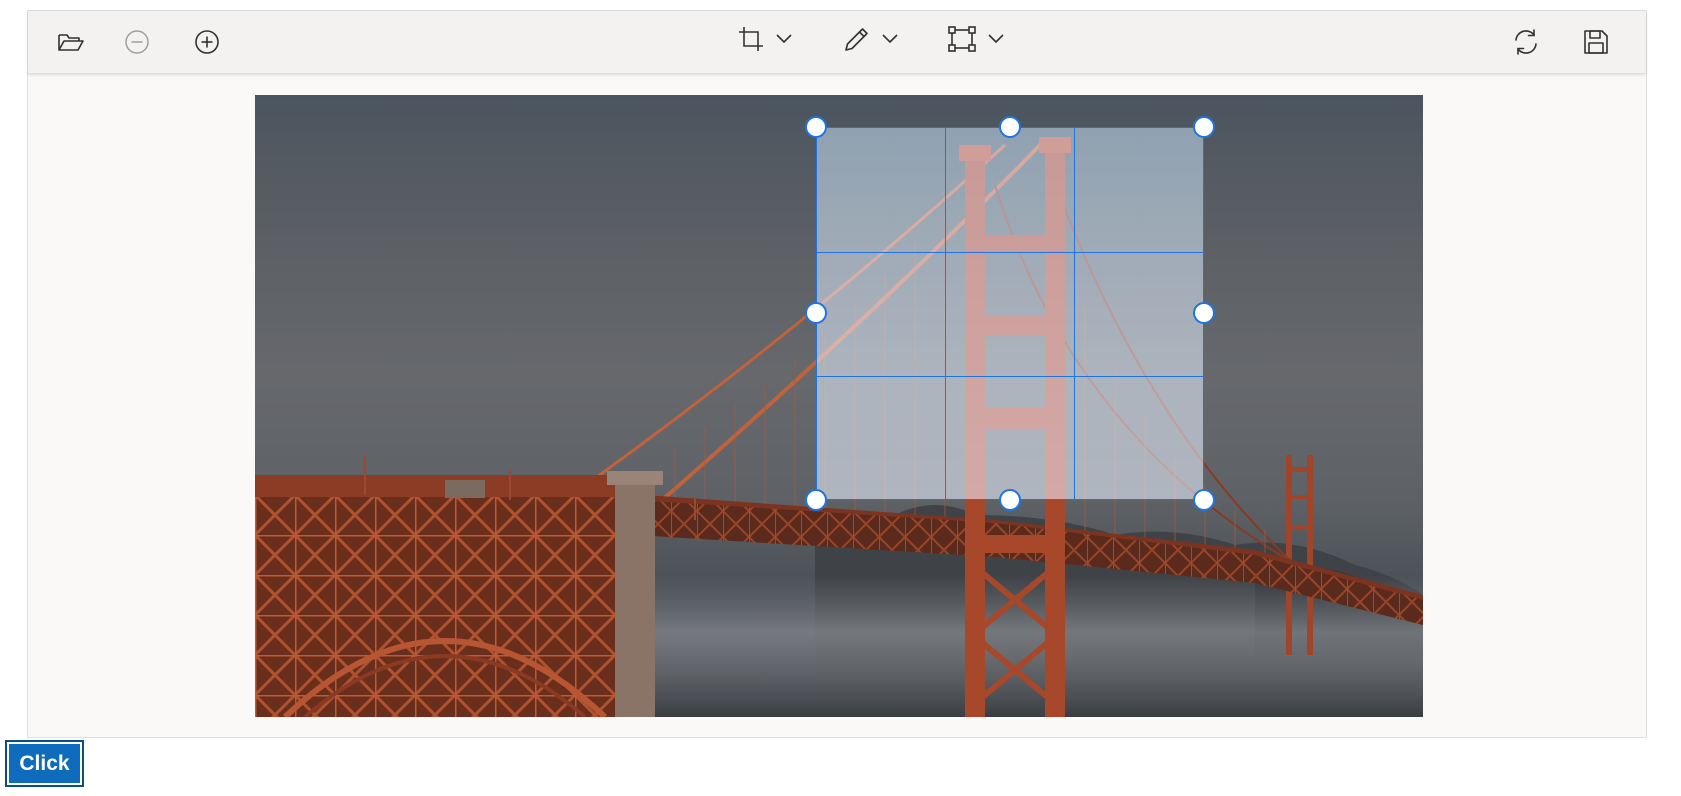  I want to click on transform-dropdown-button, so click(976, 39).